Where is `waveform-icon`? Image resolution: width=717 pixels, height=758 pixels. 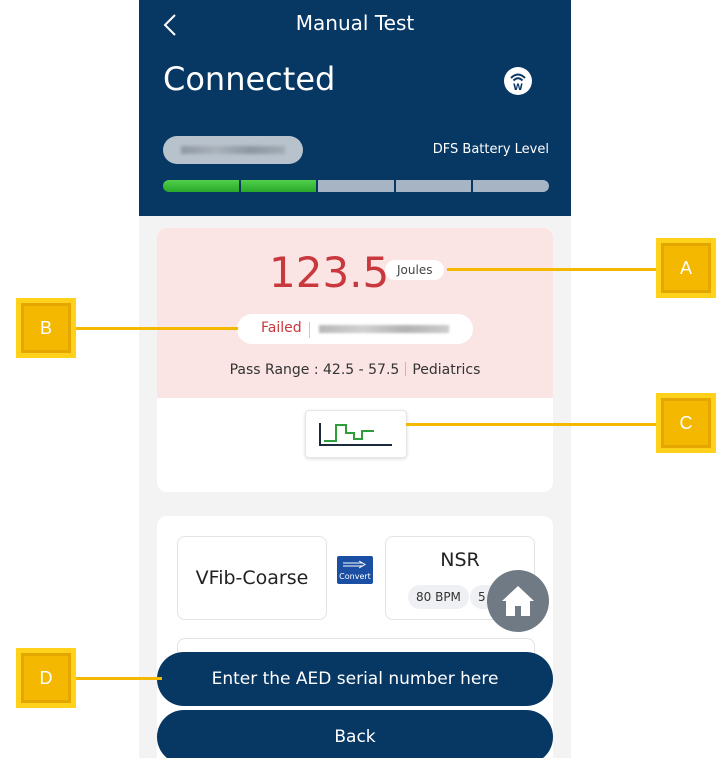
waveform-icon is located at coordinates (355, 434).